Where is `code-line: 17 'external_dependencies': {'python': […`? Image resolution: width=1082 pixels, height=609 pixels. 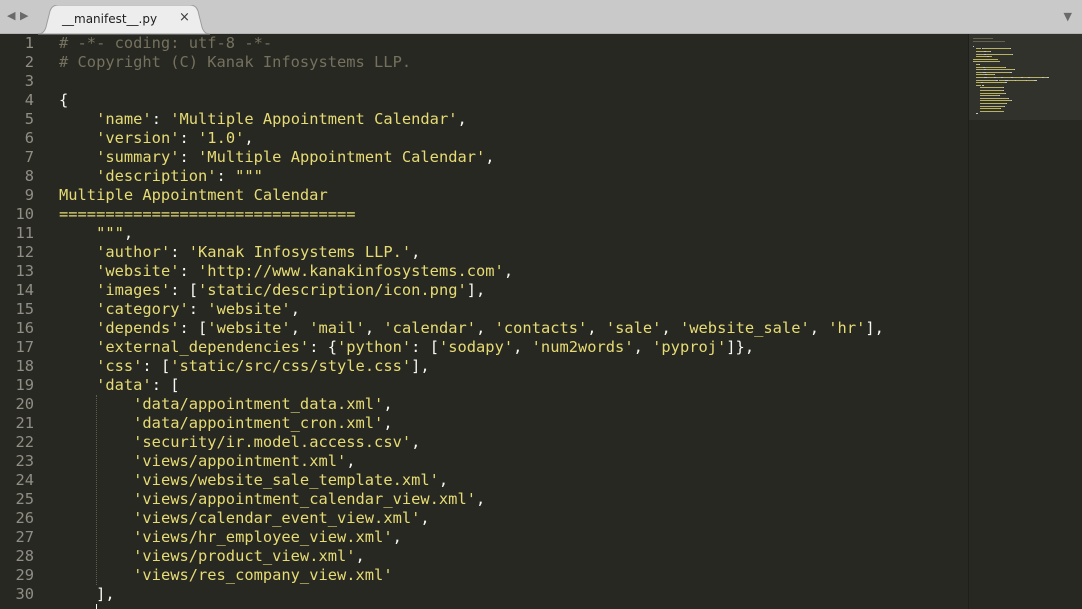
code-line: 17 'external_dependencies': {'python': [… is located at coordinates (484, 347).